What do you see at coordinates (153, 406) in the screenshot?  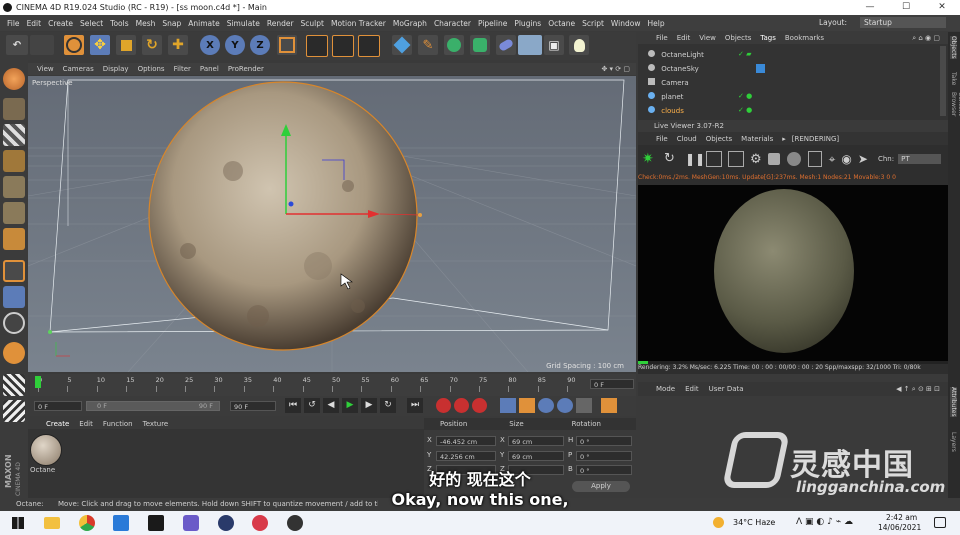 I see `frame-range-slider: 0 F 90 F` at bounding box center [153, 406].